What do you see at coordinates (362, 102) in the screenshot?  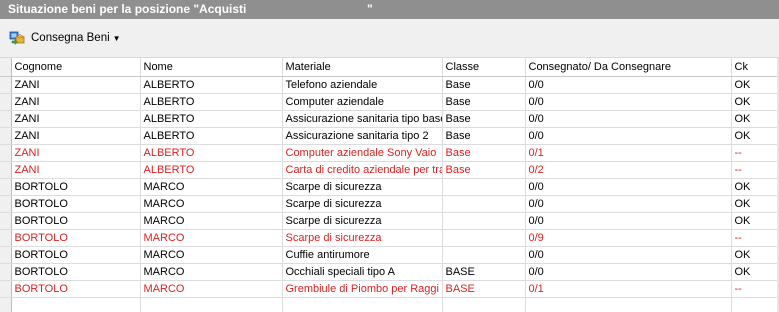 I see `cell-materiale: Computer aziendale` at bounding box center [362, 102].